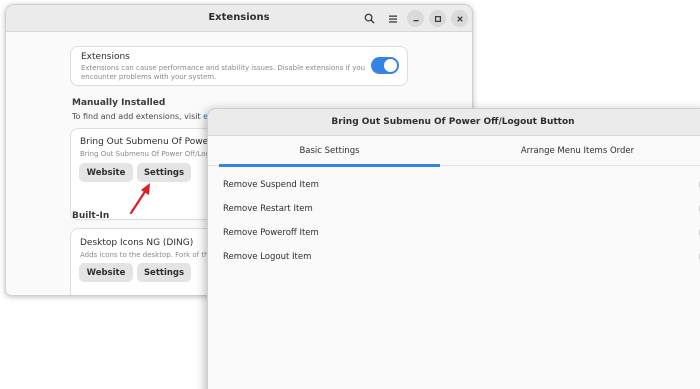  What do you see at coordinates (570, 151) in the screenshot?
I see `tab-arrange-menu-items-order: Arrange Menu Items Order` at bounding box center [570, 151].